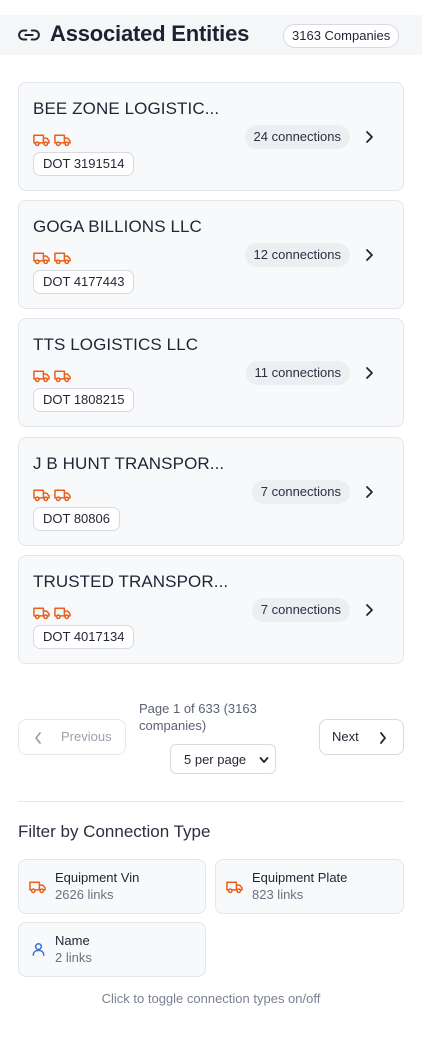  I want to click on previous-label: Previous, so click(86, 736).